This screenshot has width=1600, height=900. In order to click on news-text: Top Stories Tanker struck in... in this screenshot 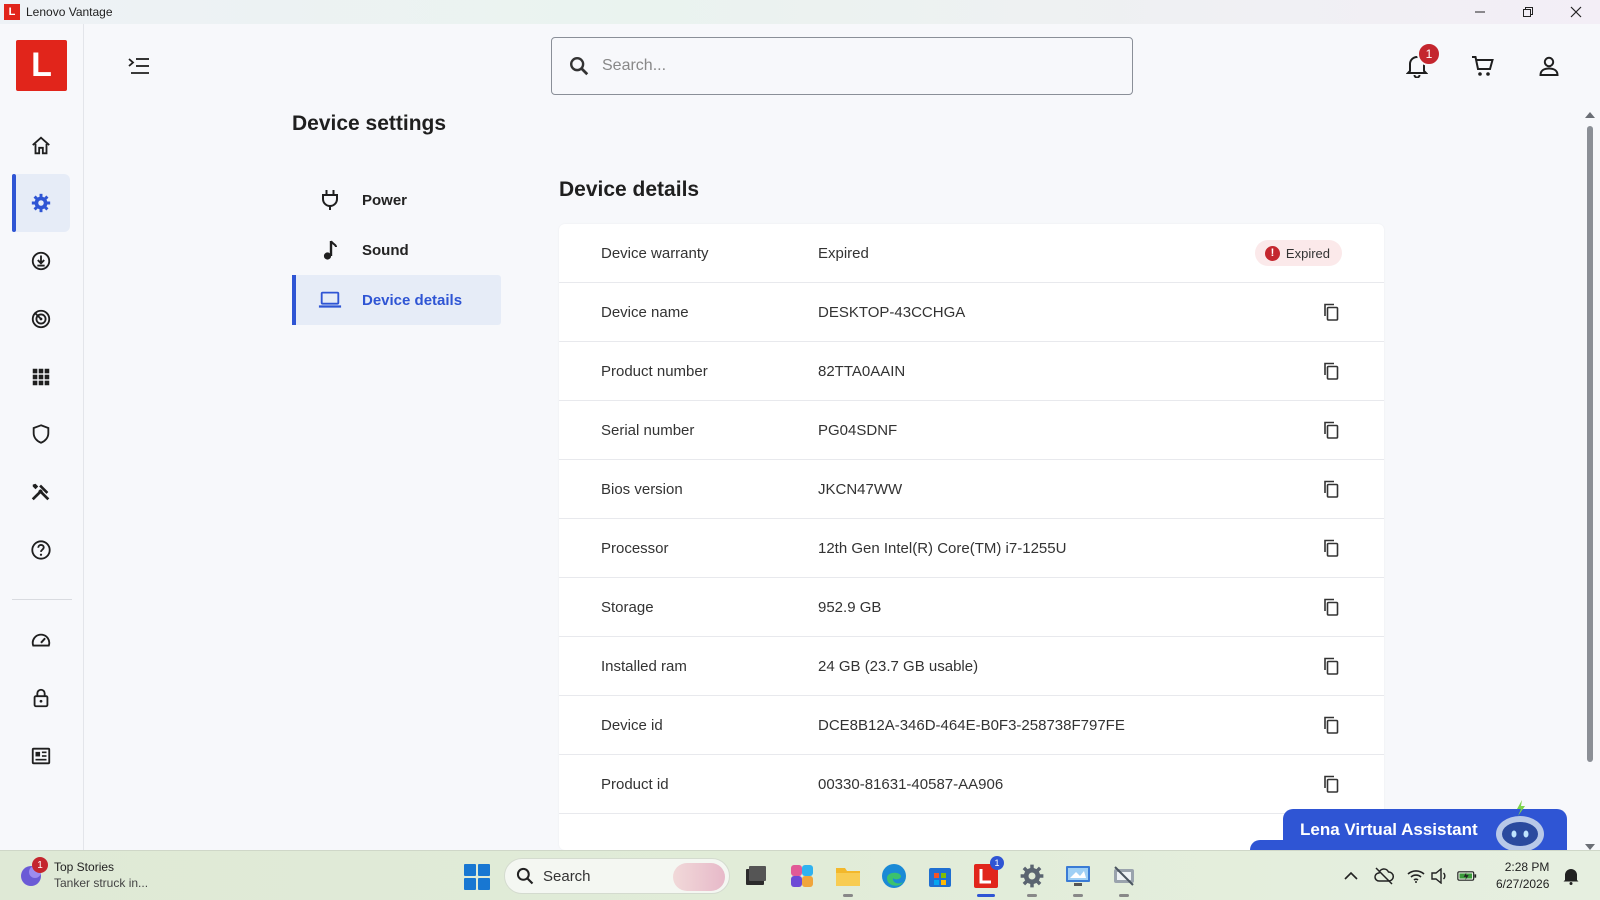, I will do `click(101, 875)`.